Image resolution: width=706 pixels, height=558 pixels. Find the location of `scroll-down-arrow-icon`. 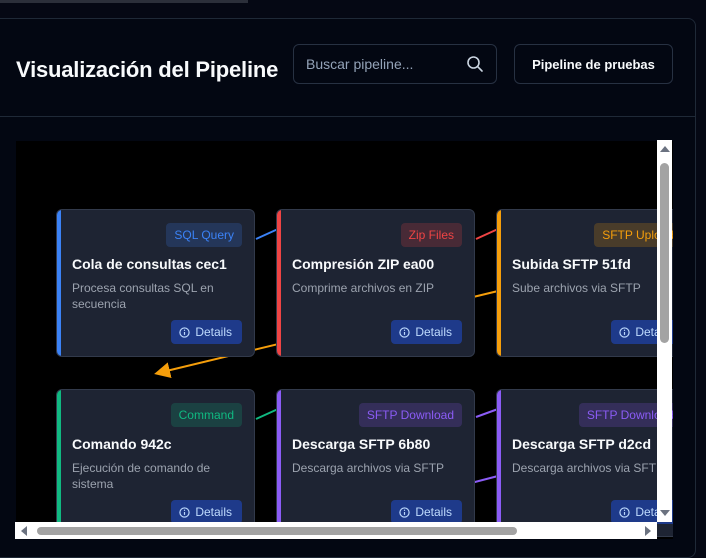

scroll-down-arrow-icon is located at coordinates (665, 513).